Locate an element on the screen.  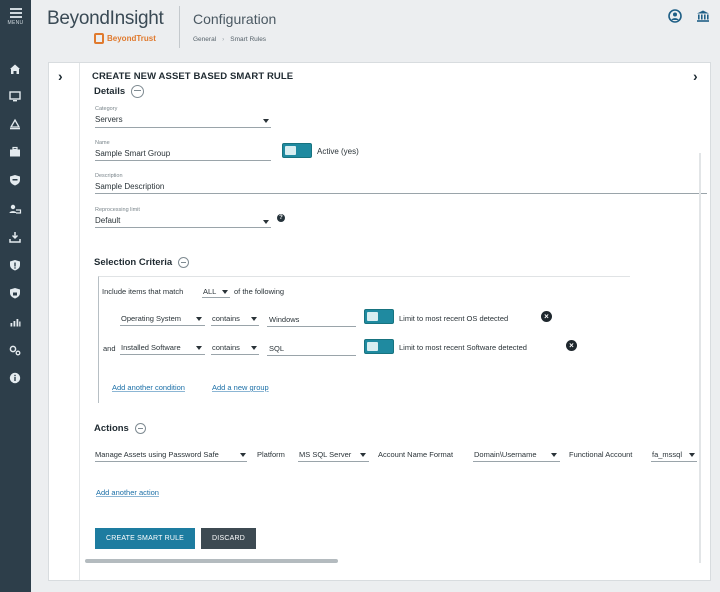
row-1-limit-toggle is located at coordinates (379, 316).